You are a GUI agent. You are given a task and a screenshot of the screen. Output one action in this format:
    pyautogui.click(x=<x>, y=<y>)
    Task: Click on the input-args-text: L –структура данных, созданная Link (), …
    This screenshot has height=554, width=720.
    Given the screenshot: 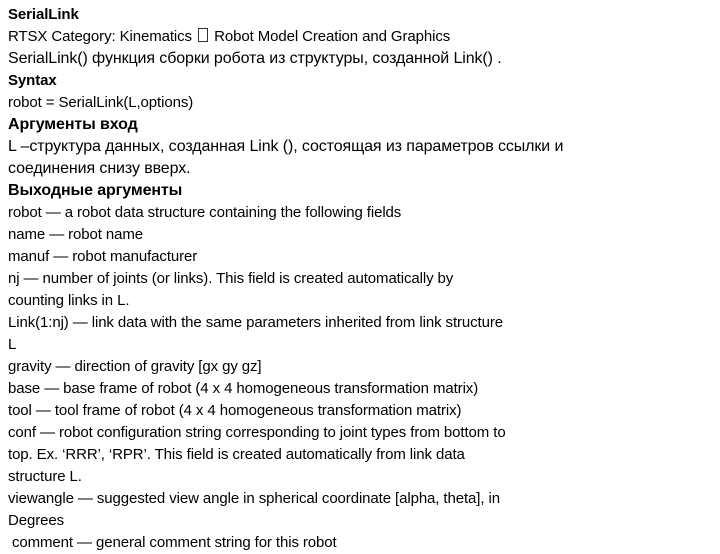 What is the action you would take?
    pyautogui.click(x=286, y=146)
    